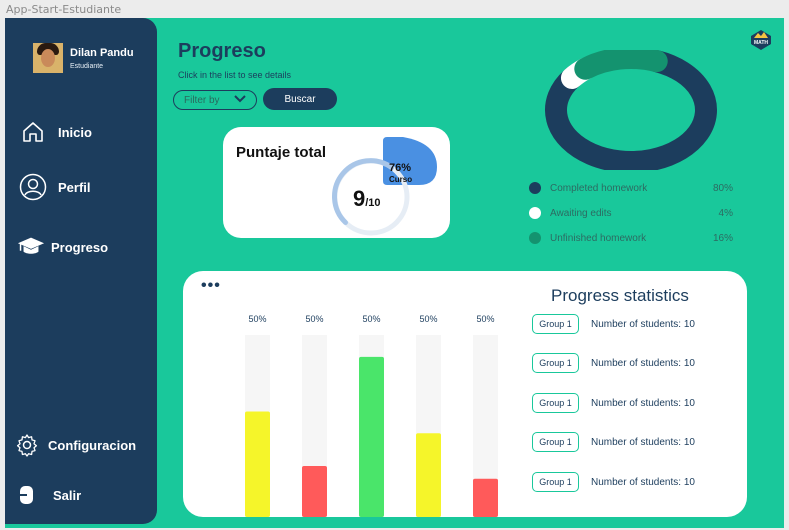 This screenshot has width=789, height=530. What do you see at coordinates (55, 132) in the screenshot?
I see `sidebar-item-inicio: Inicio` at bounding box center [55, 132].